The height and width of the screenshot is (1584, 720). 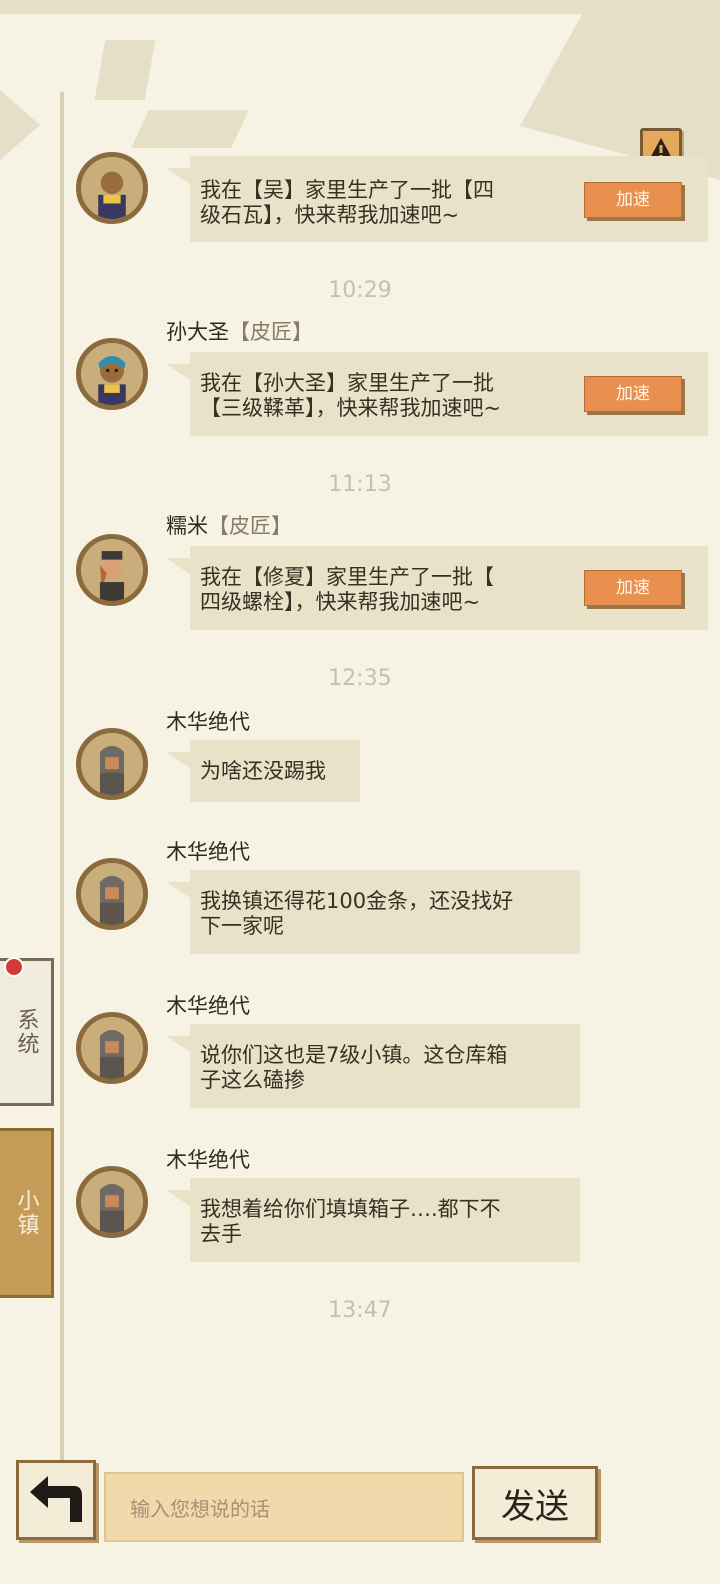 What do you see at coordinates (354, 1067) in the screenshot?
I see `message-text: 说你们这也是7级小镇。这仓库箱 子这么磕掺` at bounding box center [354, 1067].